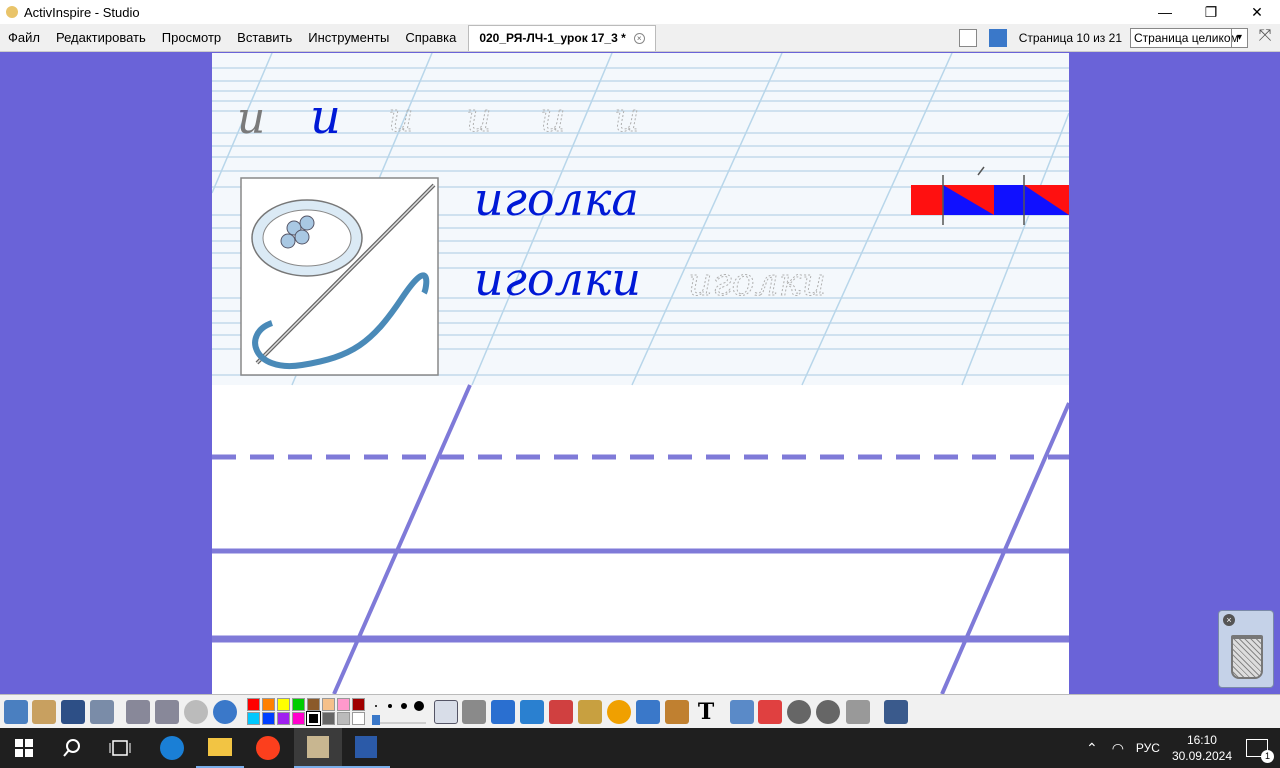  I want to click on maximize-button: ❐, so click(1211, 12).